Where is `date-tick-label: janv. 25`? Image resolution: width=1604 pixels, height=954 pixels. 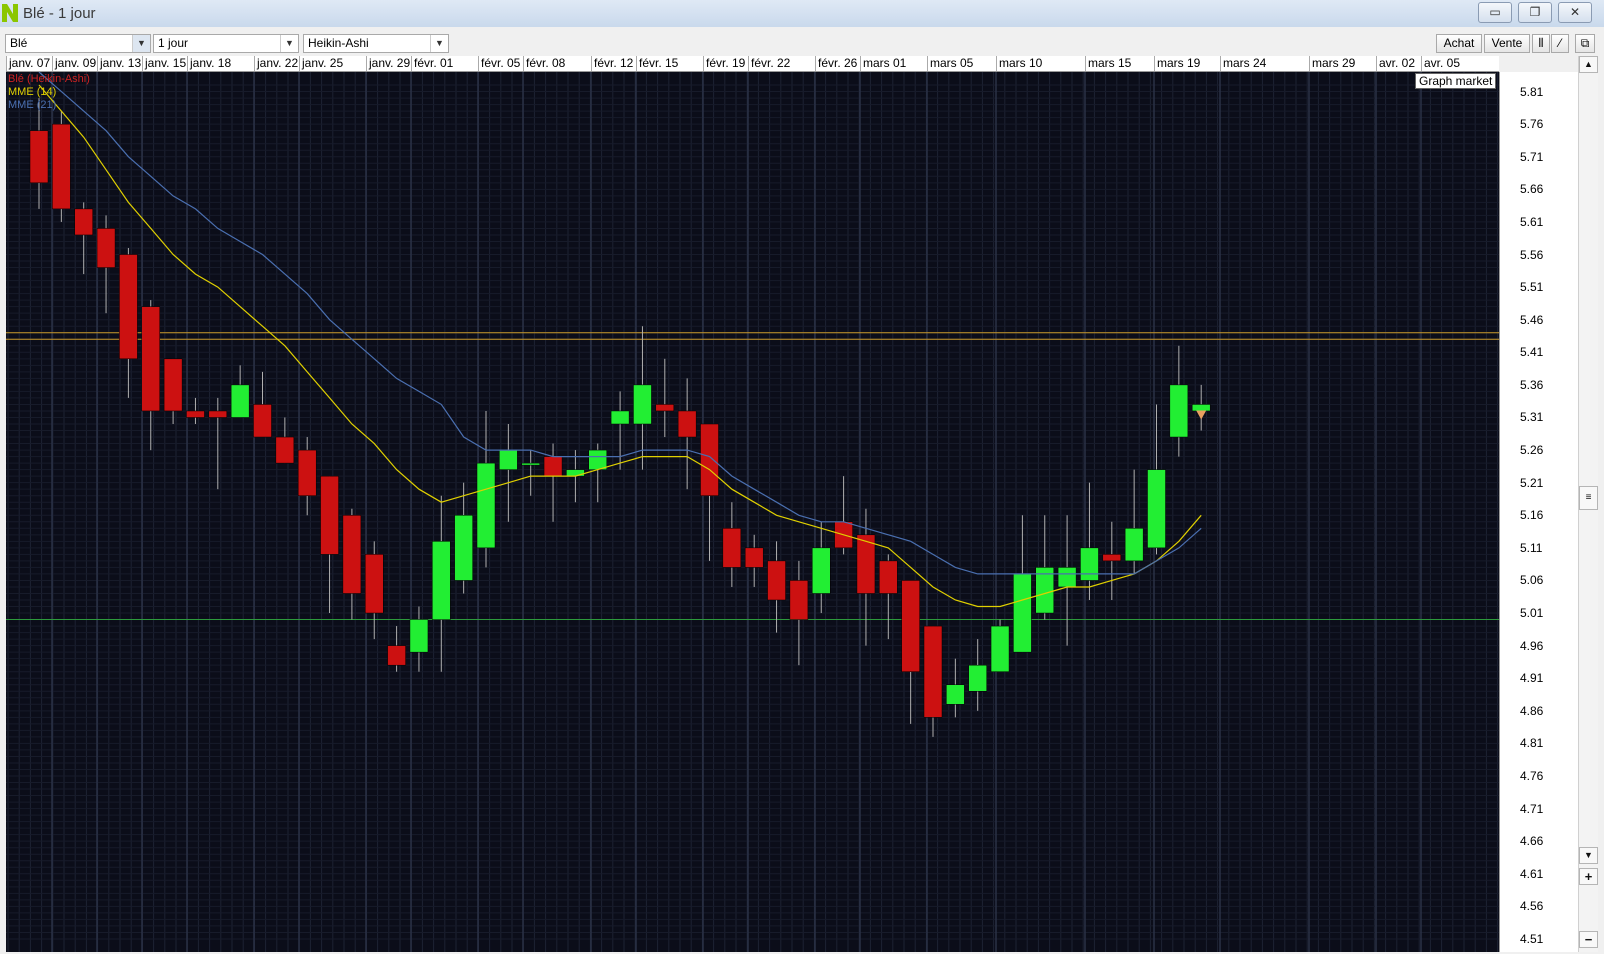
date-tick-label: janv. 25 is located at coordinates (332, 63).